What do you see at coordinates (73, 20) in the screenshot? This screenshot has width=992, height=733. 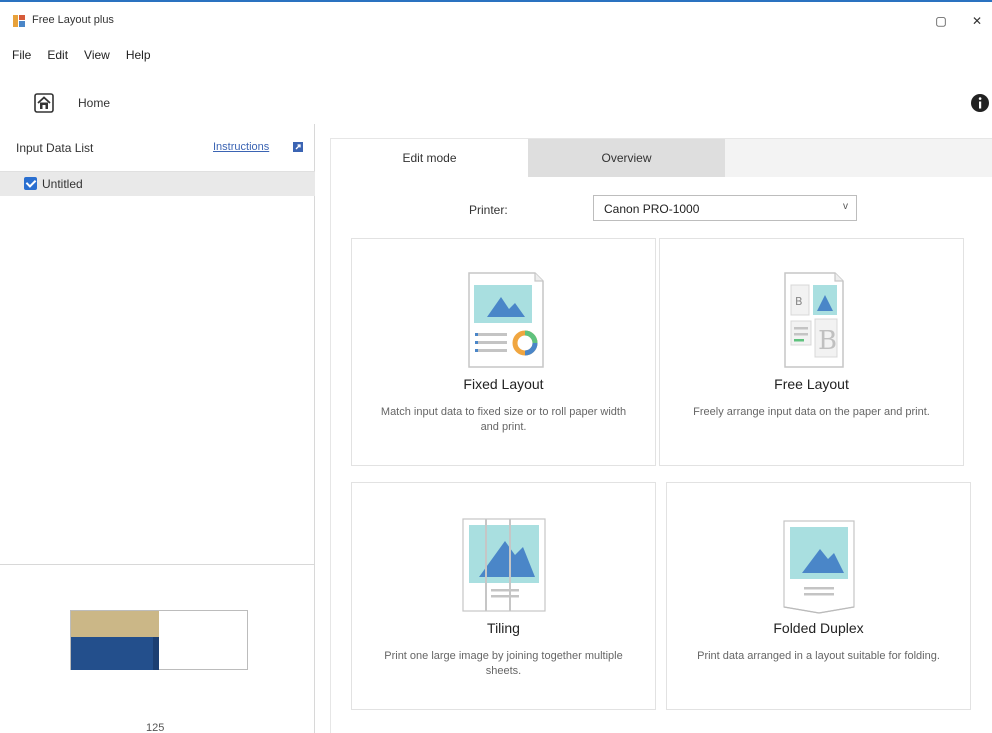 I see `window-title: Free Layout plus` at bounding box center [73, 20].